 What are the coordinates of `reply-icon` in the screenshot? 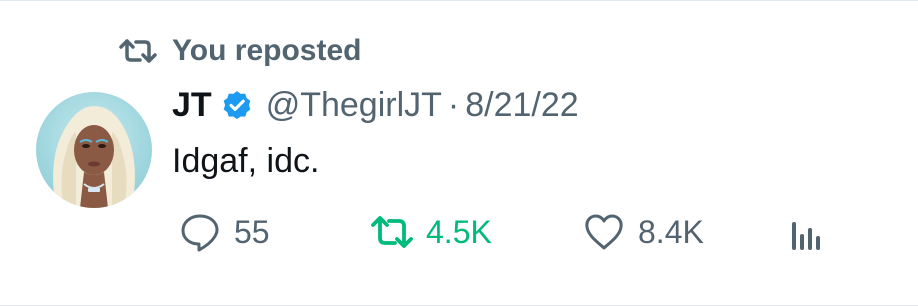 It's located at (200, 233).